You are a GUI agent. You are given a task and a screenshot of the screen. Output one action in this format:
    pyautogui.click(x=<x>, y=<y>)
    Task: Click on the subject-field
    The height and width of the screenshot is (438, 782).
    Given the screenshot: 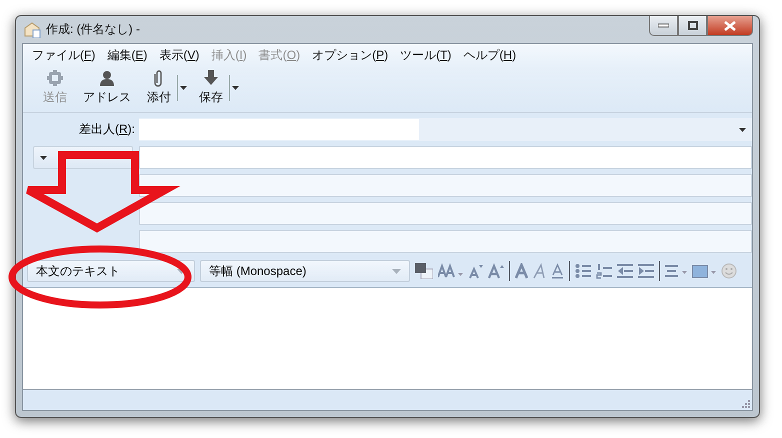 What is the action you would take?
    pyautogui.click(x=445, y=241)
    